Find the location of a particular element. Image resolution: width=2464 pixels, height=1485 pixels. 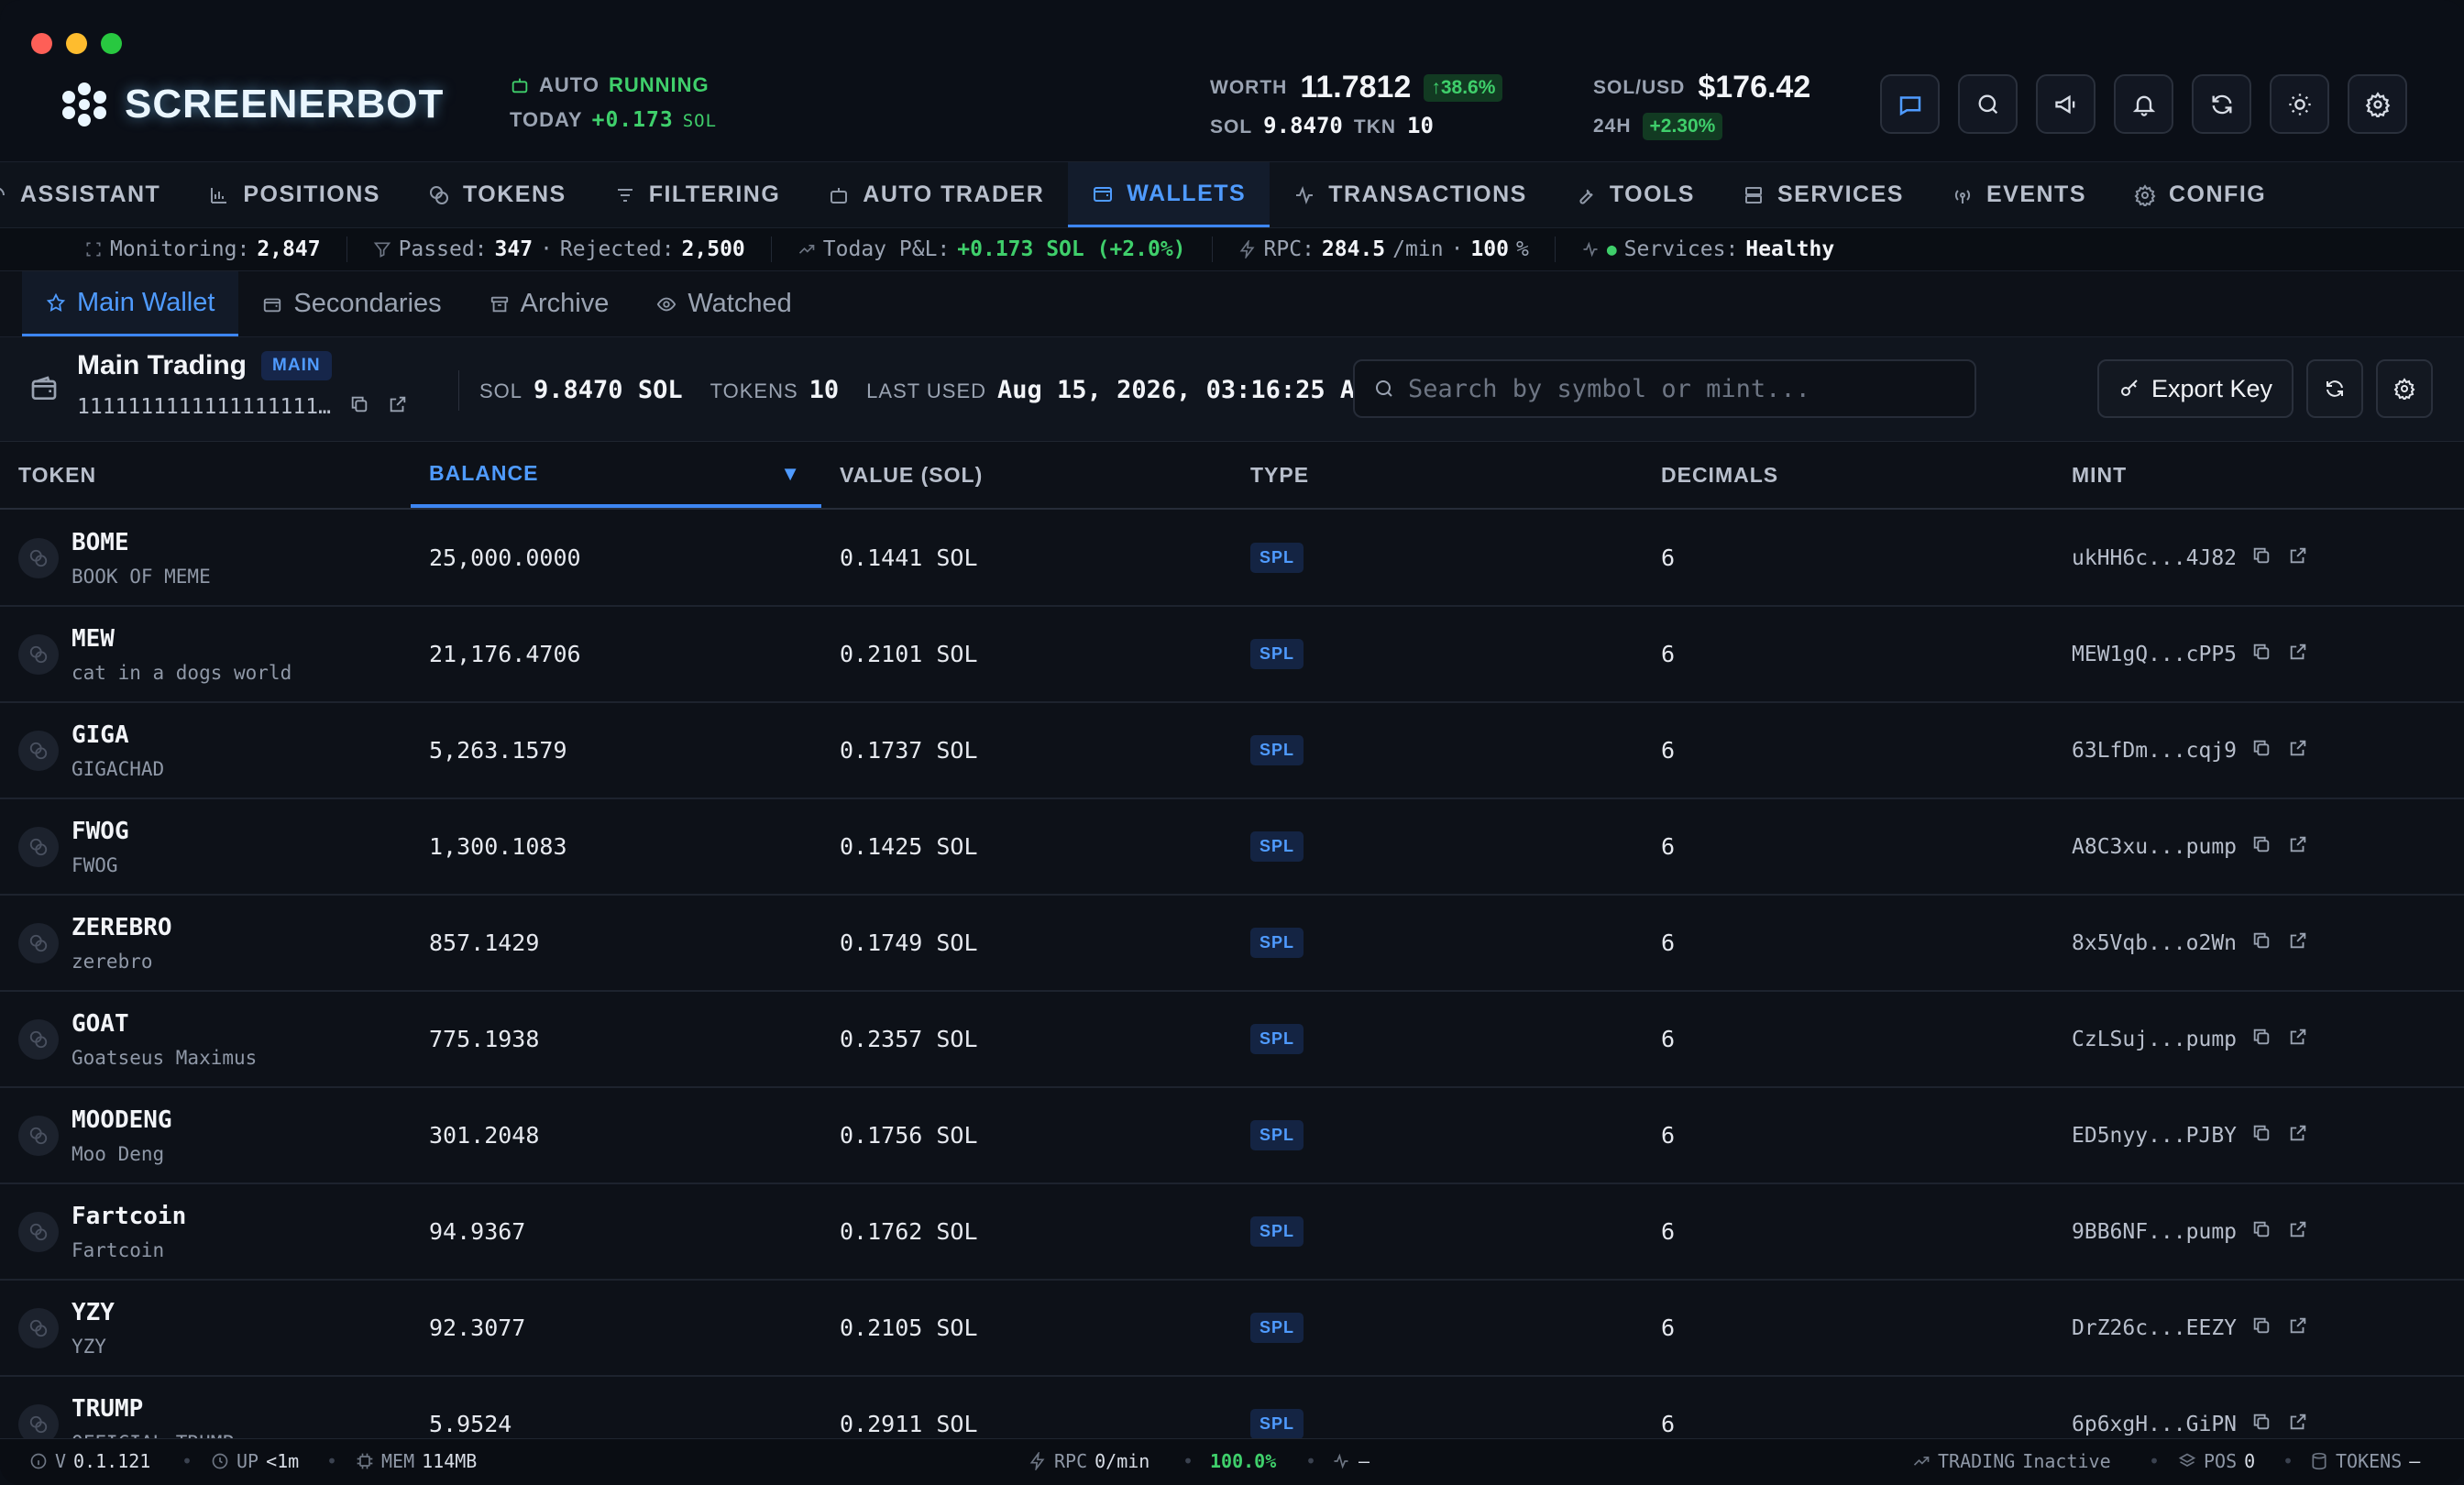

monitoring-label: Monitoring: is located at coordinates (180, 249).